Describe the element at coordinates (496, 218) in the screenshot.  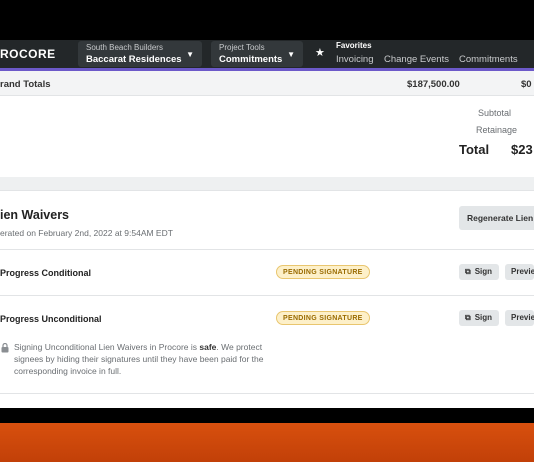
I see `regenerate-lien-waivers-button: Regenerate Lien` at that location.